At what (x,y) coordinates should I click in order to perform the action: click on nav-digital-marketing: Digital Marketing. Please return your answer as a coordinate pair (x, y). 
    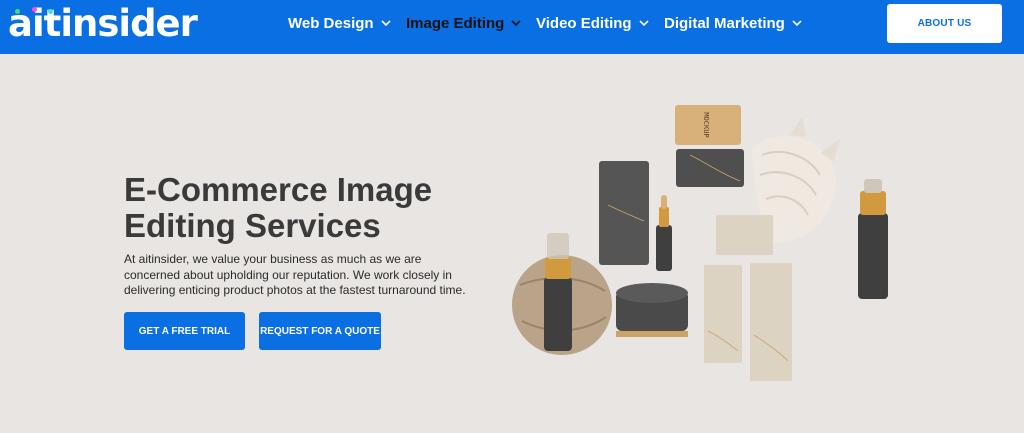
    Looking at the image, I should click on (734, 23).